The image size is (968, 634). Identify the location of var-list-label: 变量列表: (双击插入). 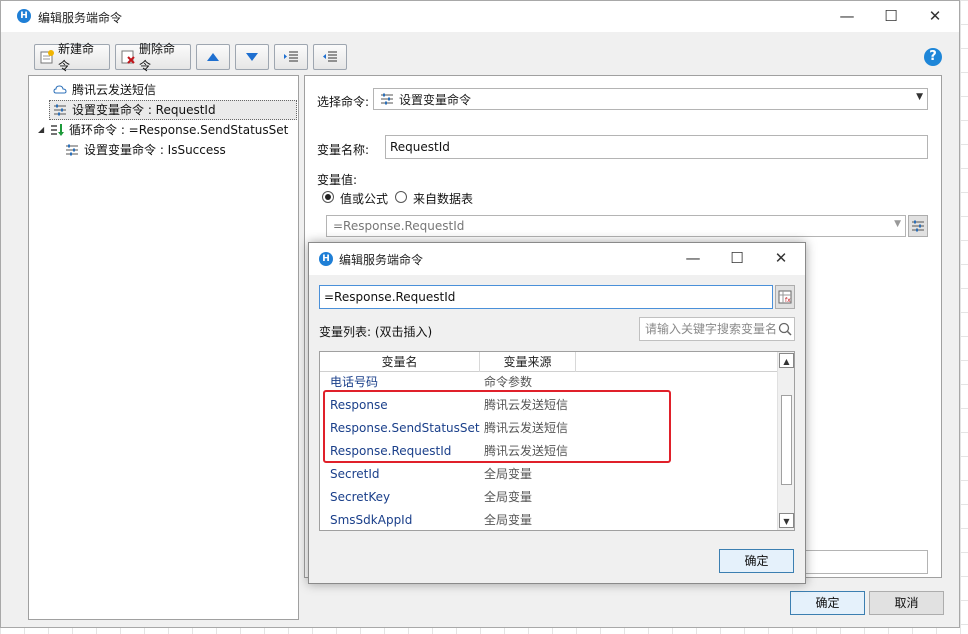
(376, 332).